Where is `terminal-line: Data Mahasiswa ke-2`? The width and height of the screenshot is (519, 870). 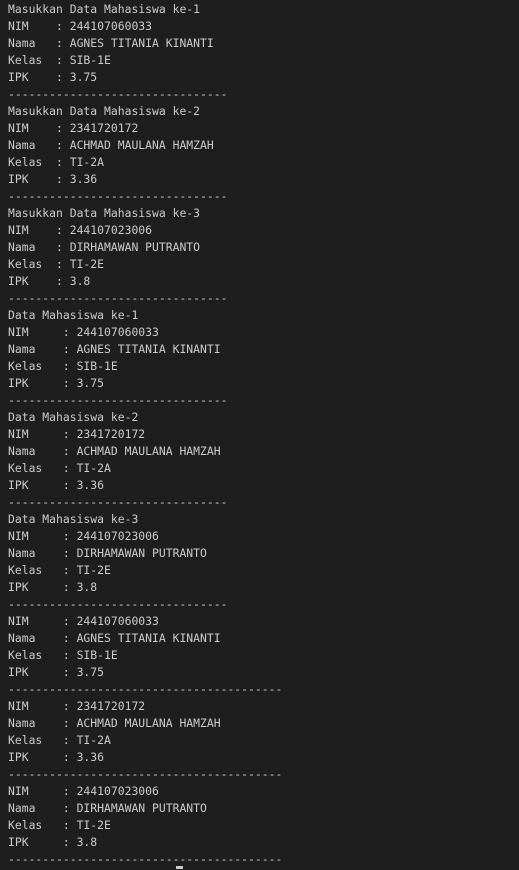
terminal-line: Data Mahasiswa ke-2 is located at coordinates (73, 417).